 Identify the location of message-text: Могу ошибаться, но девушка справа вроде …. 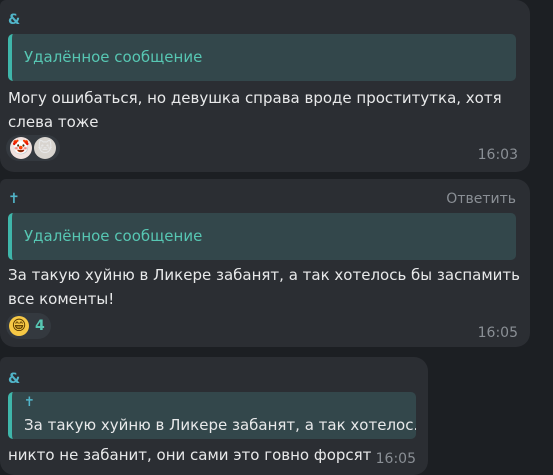
(255, 110).